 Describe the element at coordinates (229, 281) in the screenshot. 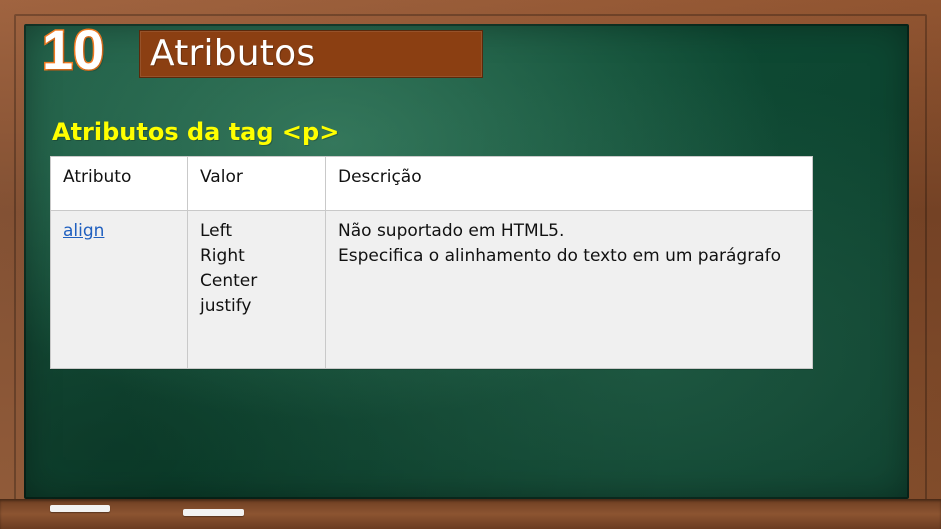

I see `value-option: Center` at that location.